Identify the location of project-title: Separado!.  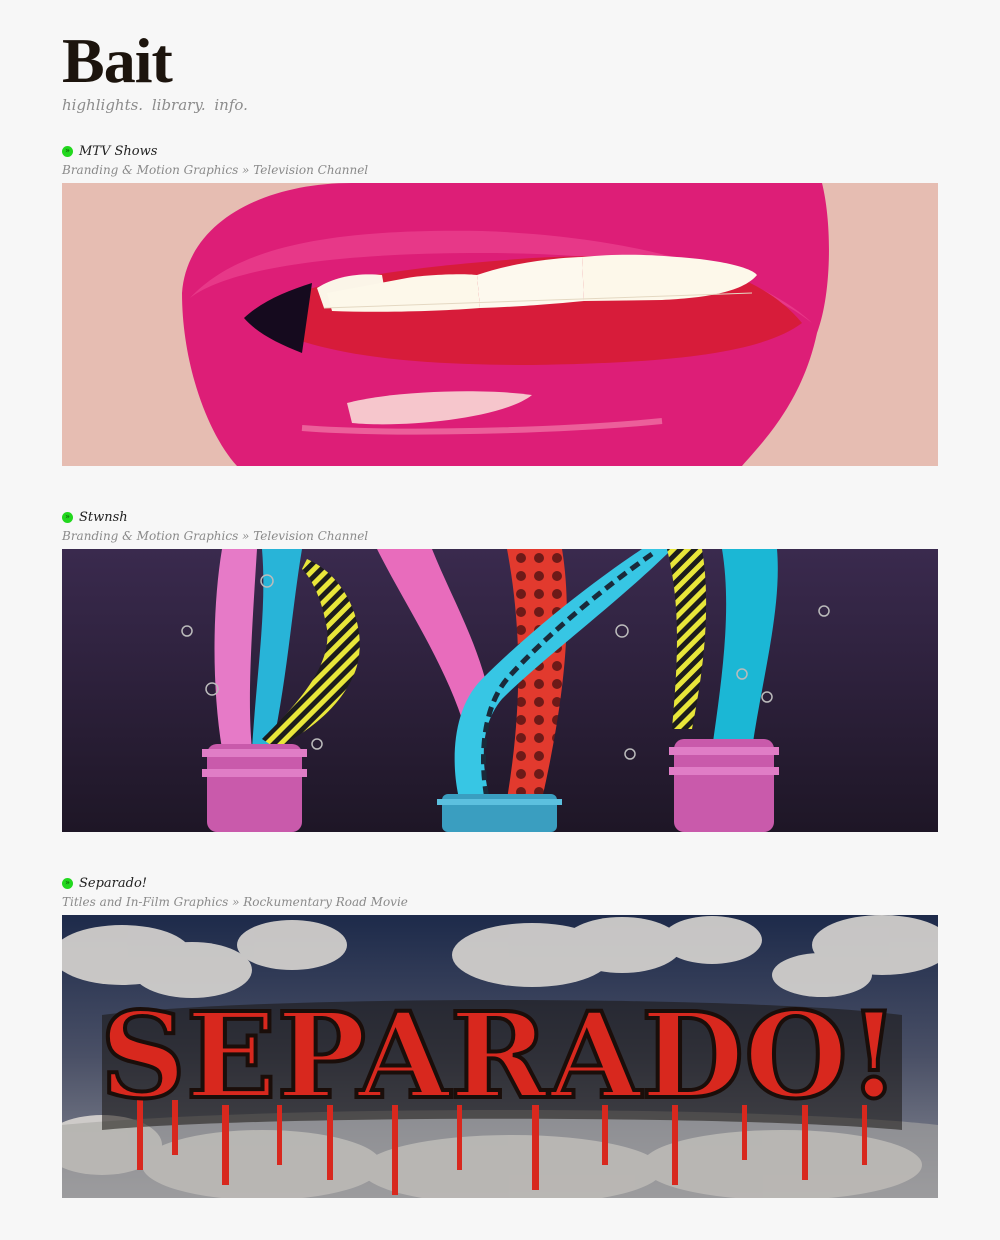
(113, 883).